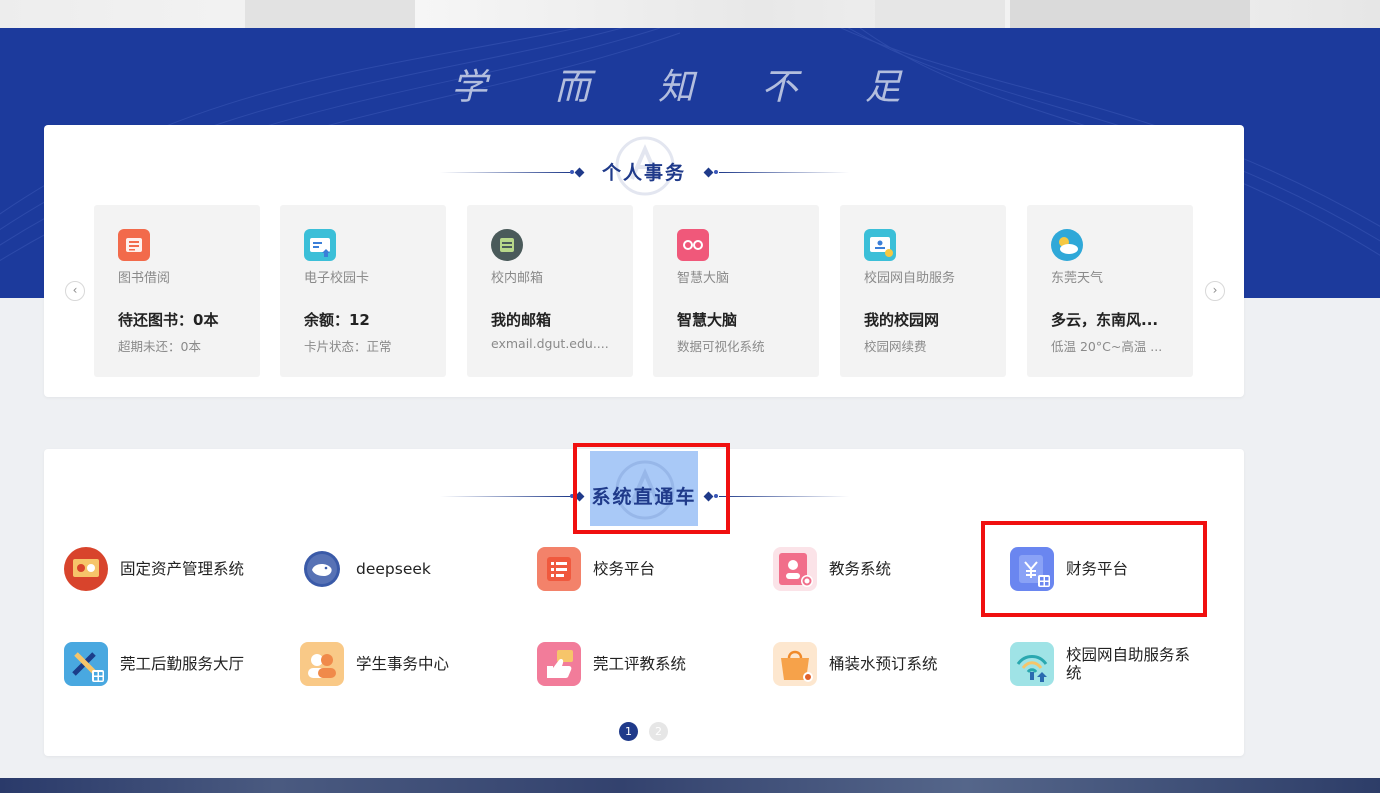 This screenshot has height=793, width=1380. Describe the element at coordinates (75, 291) in the screenshot. I see `carousel-prev-button: ‹` at that location.